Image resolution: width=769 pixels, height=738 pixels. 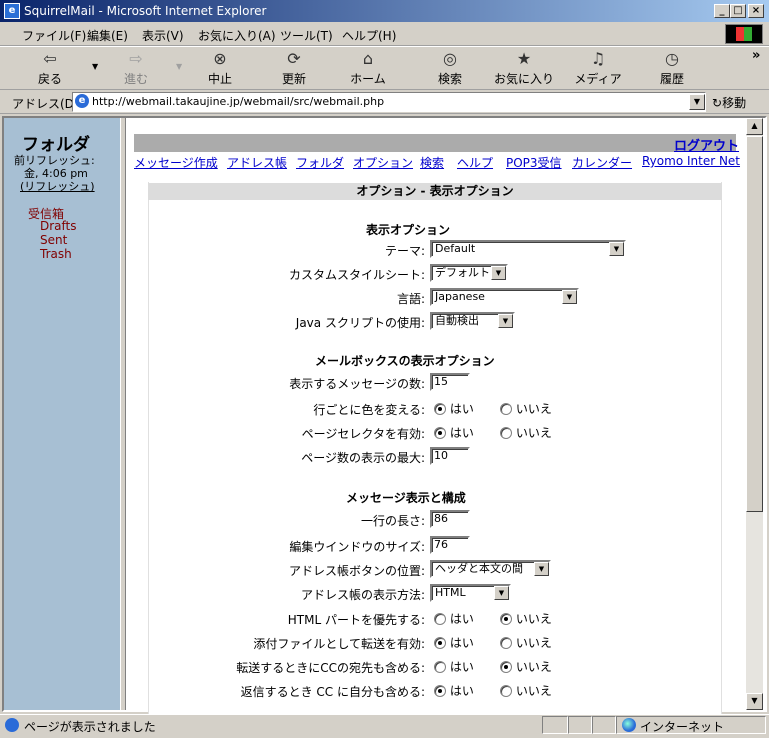 I want to click on history-icon: ◷, so click(x=672, y=58).